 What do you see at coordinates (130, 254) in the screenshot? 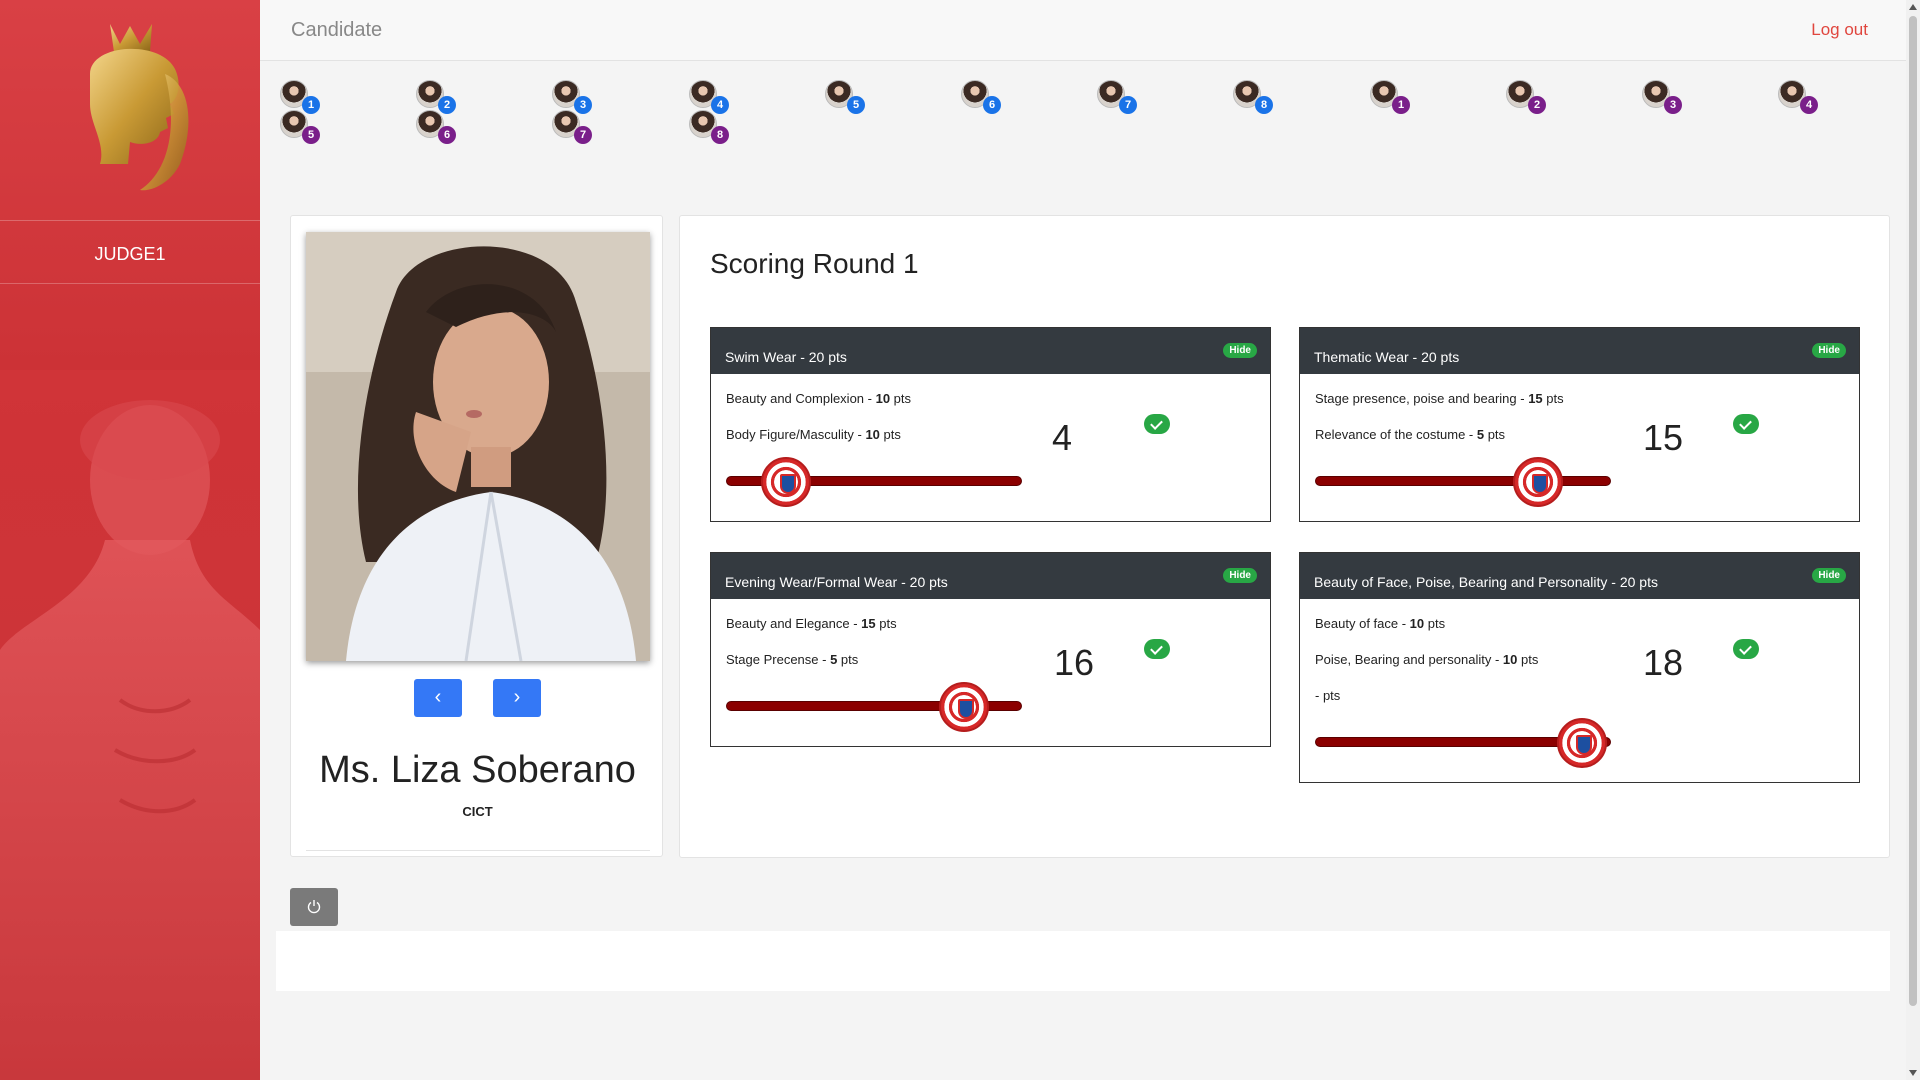
I see `judge-label: JUDGE1` at bounding box center [130, 254].